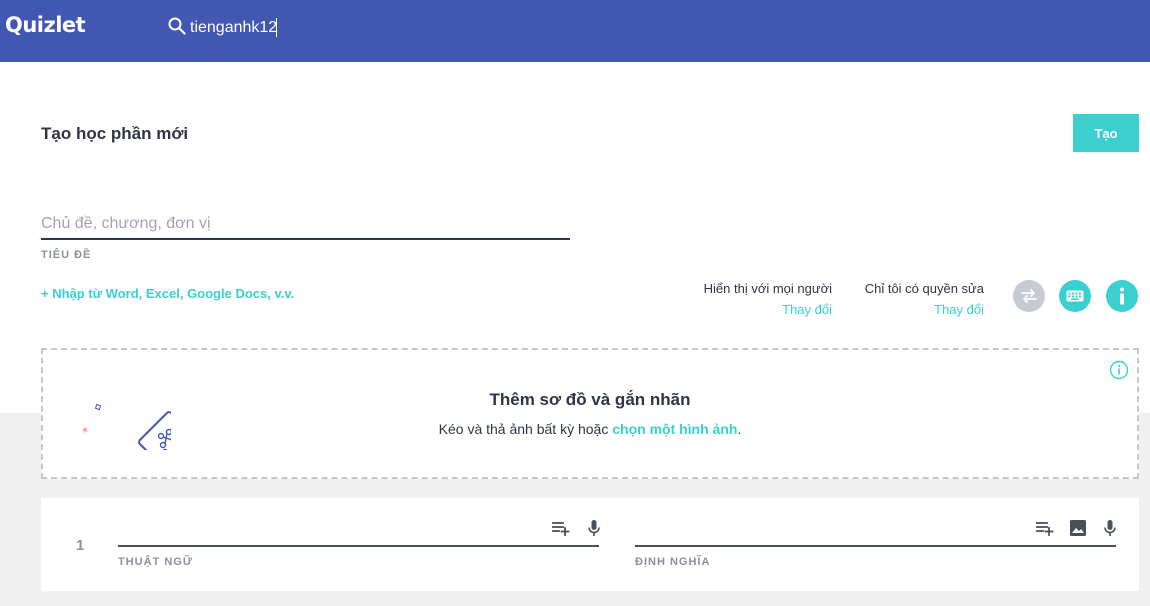 This screenshot has height=606, width=1150. Describe the element at coordinates (155, 562) in the screenshot. I see `term-label: THUẬT NGỮ` at that location.